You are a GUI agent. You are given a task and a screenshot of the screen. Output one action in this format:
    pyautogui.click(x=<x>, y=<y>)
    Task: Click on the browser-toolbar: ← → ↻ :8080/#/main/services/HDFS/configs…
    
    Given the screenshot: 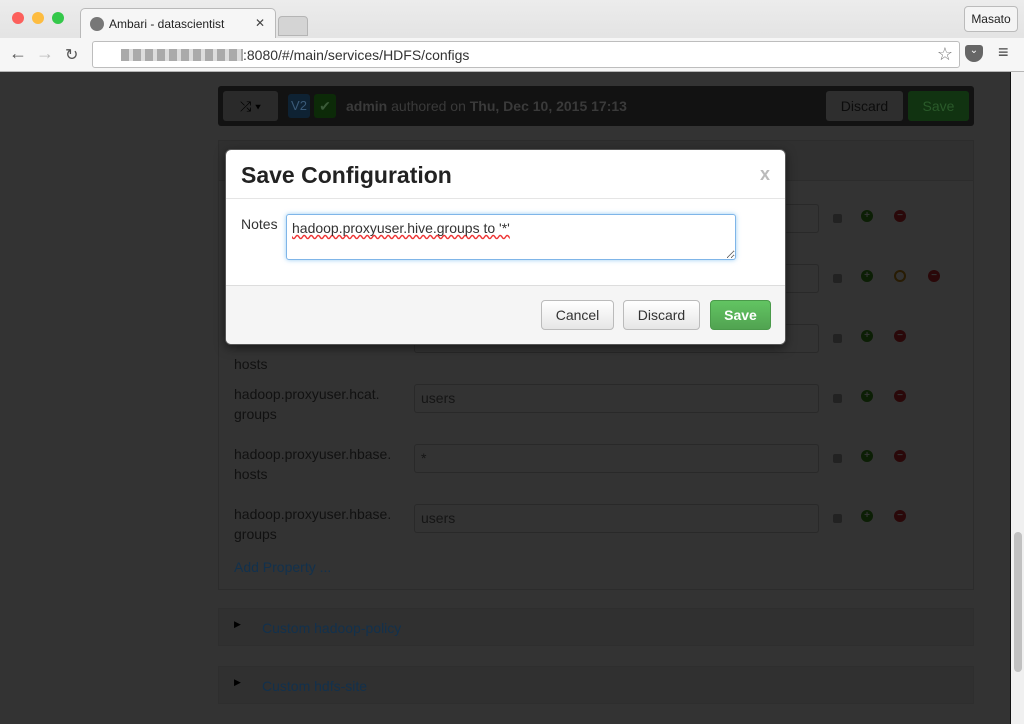 What is the action you would take?
    pyautogui.click(x=512, y=54)
    